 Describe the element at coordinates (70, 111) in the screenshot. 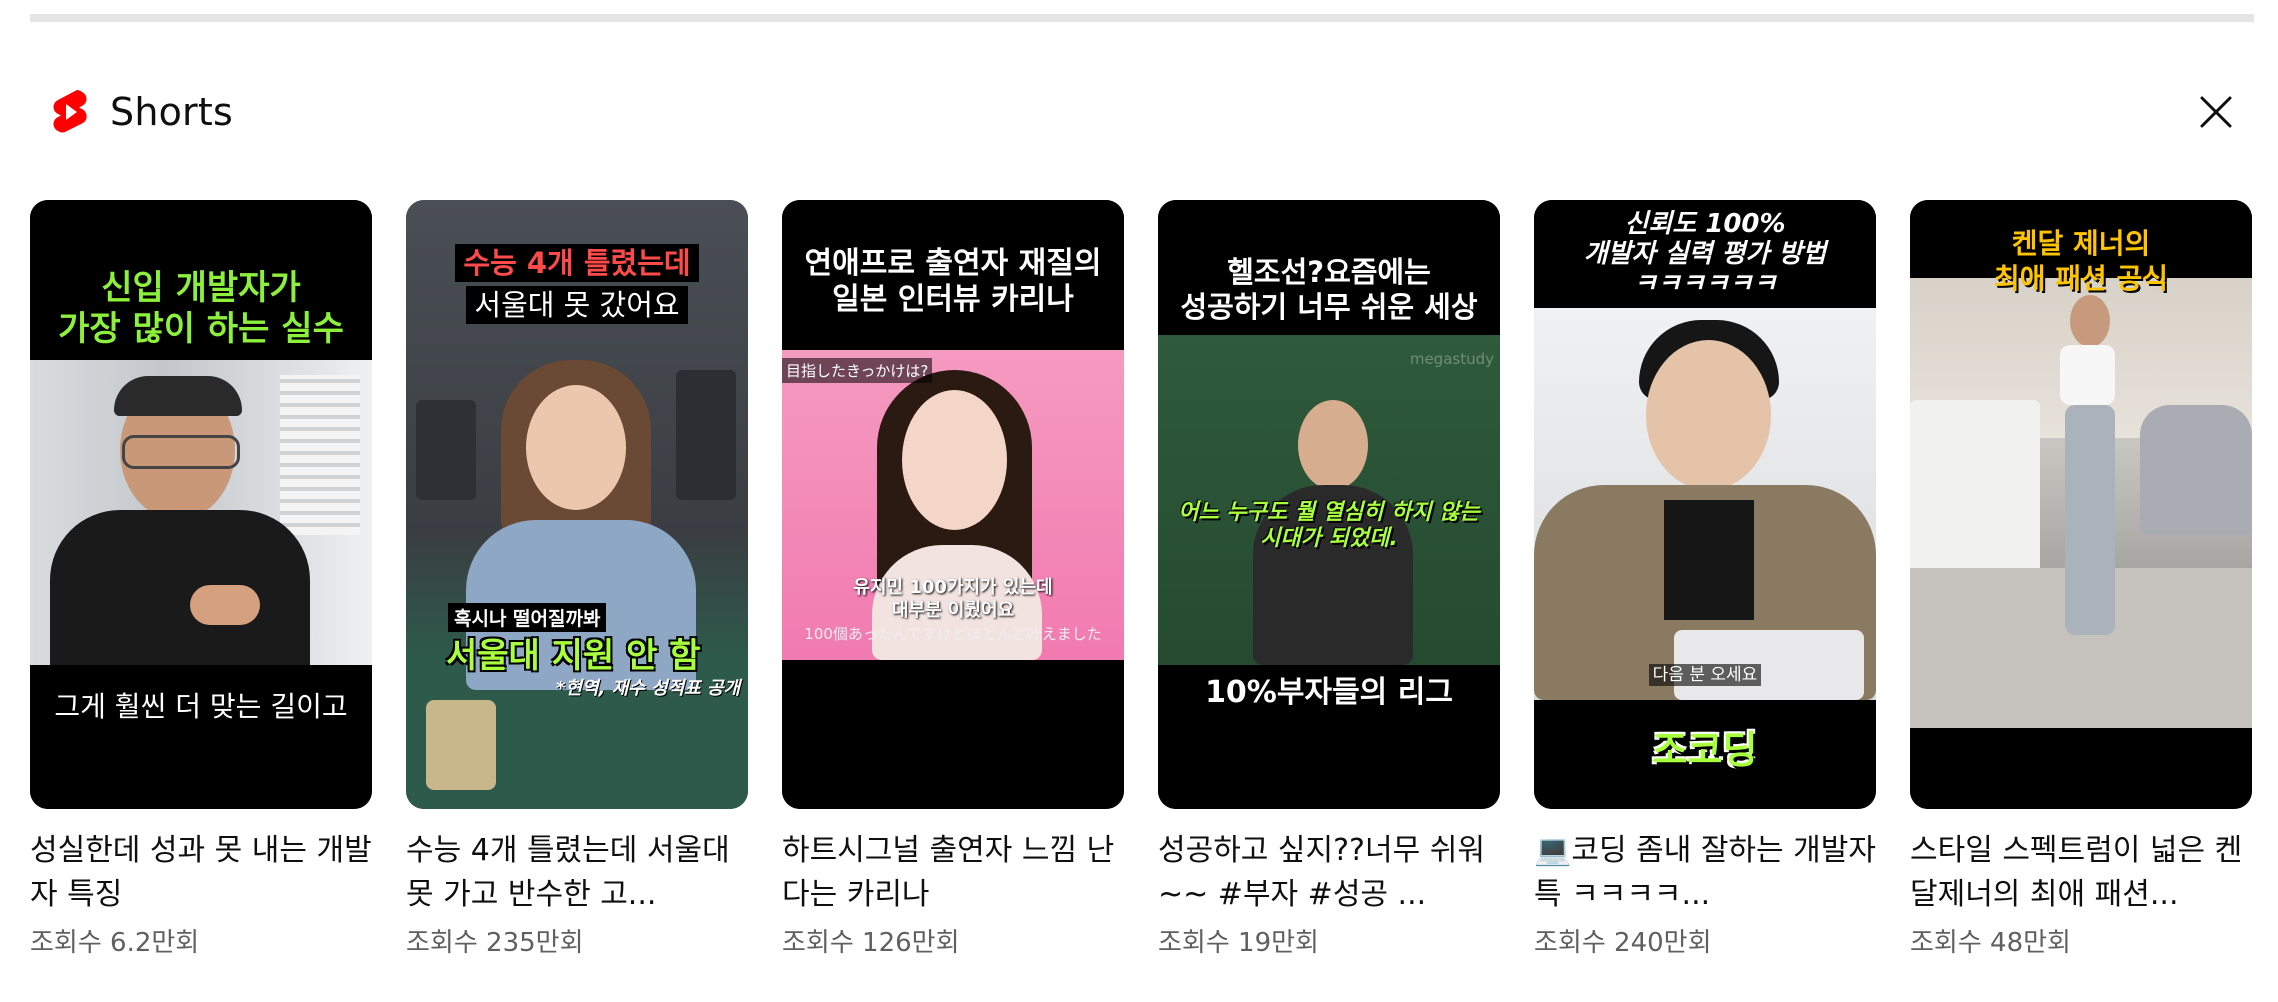

I see `youtube-shorts-icon` at that location.